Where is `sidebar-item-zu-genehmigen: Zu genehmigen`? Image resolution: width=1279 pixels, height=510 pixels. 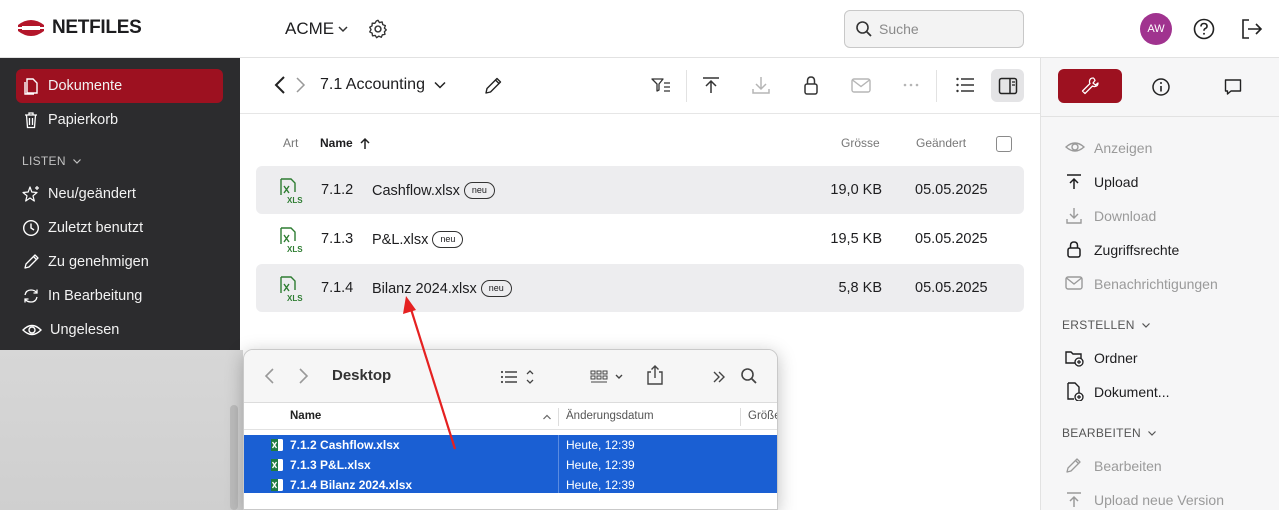 sidebar-item-zu-genehmigen: Zu genehmigen is located at coordinates (119, 262).